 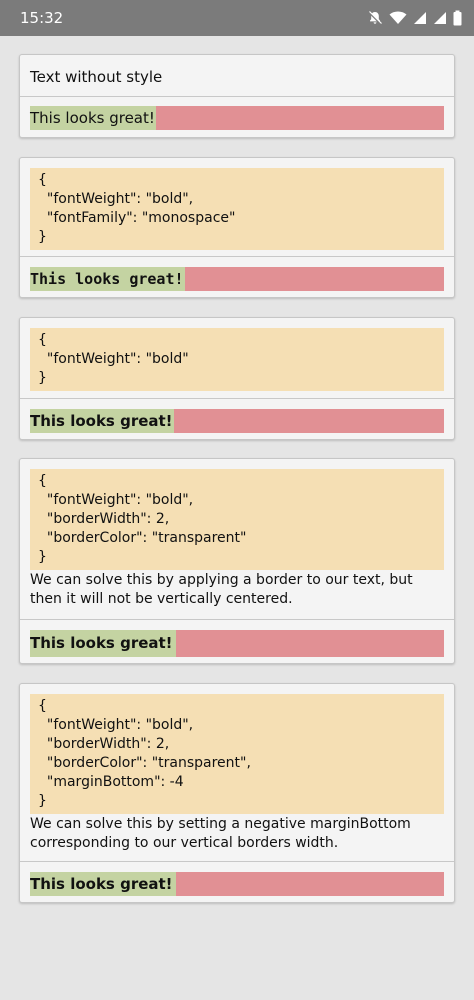 I want to click on example-card-plain: Text without style This looks great!, so click(x=237, y=96).